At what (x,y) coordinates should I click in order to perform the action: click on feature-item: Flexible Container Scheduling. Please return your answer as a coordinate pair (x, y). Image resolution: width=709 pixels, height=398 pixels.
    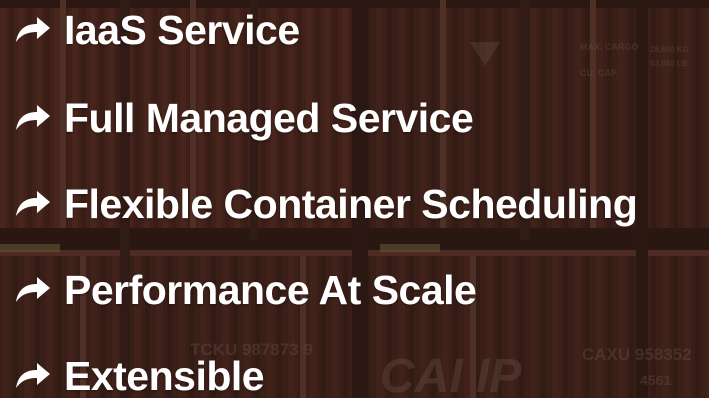
    Looking at the image, I should click on (325, 204).